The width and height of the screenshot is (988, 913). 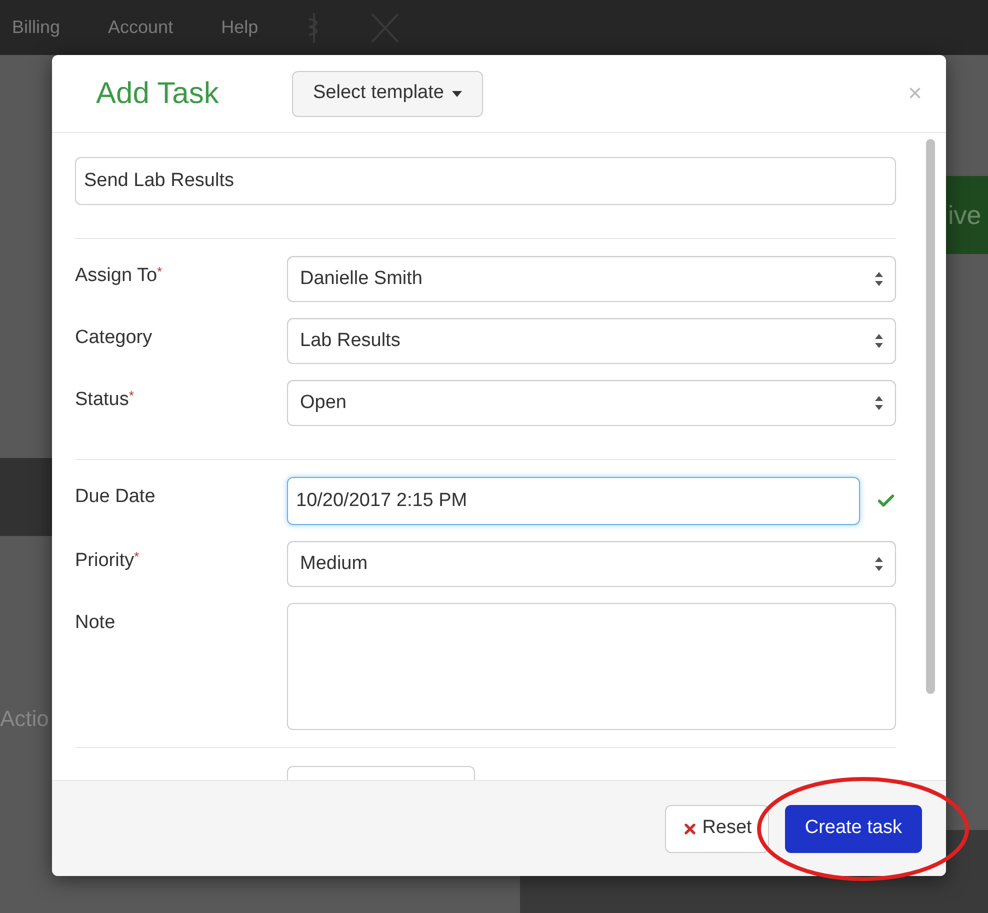 I want to click on nav-link: Account, so click(x=141, y=27).